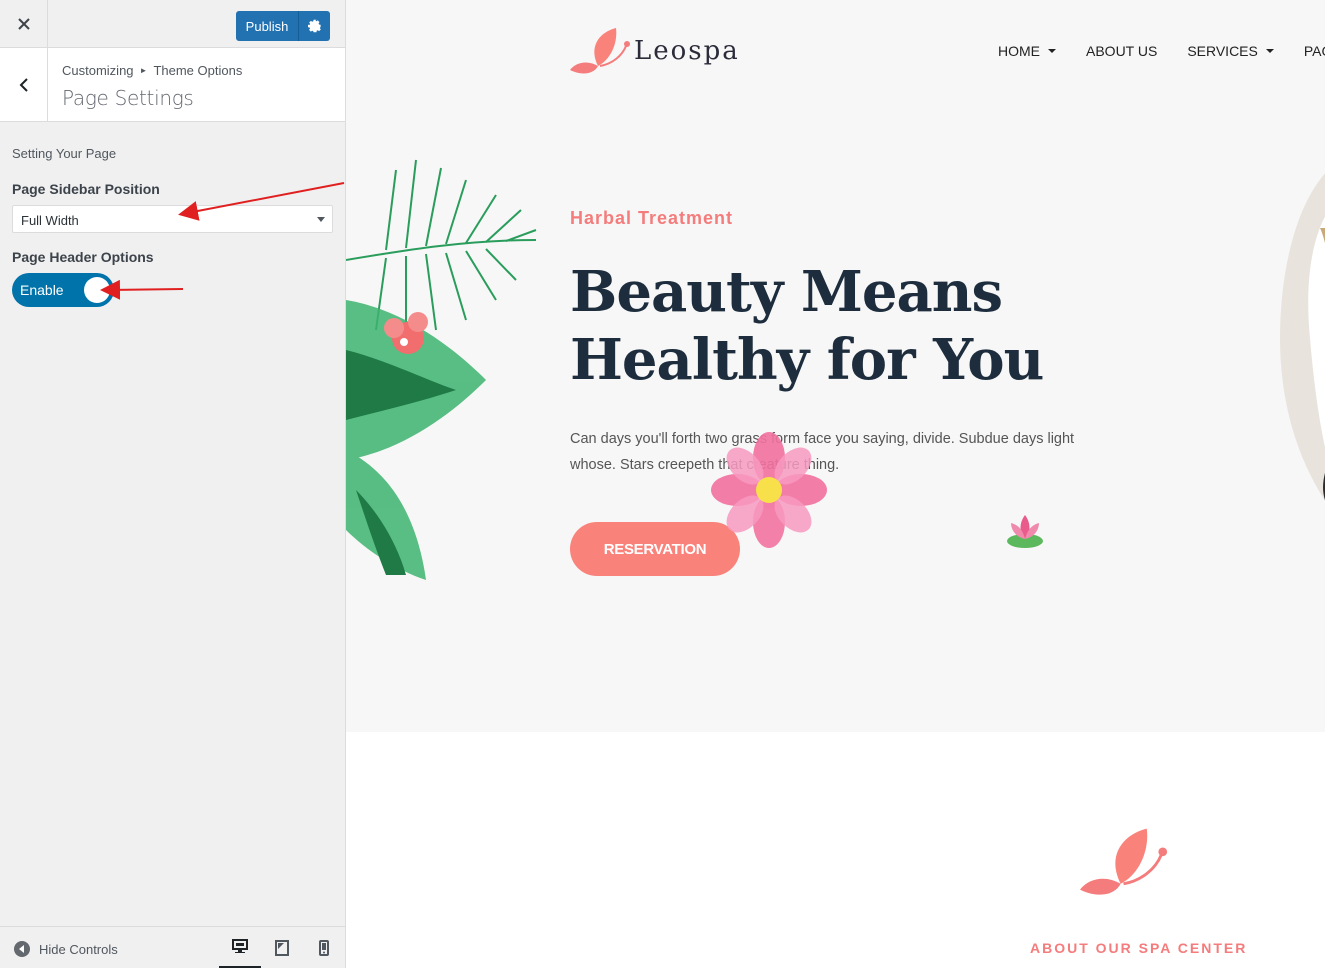  I want to click on sidebar-position-select: Full Width, so click(172, 219).